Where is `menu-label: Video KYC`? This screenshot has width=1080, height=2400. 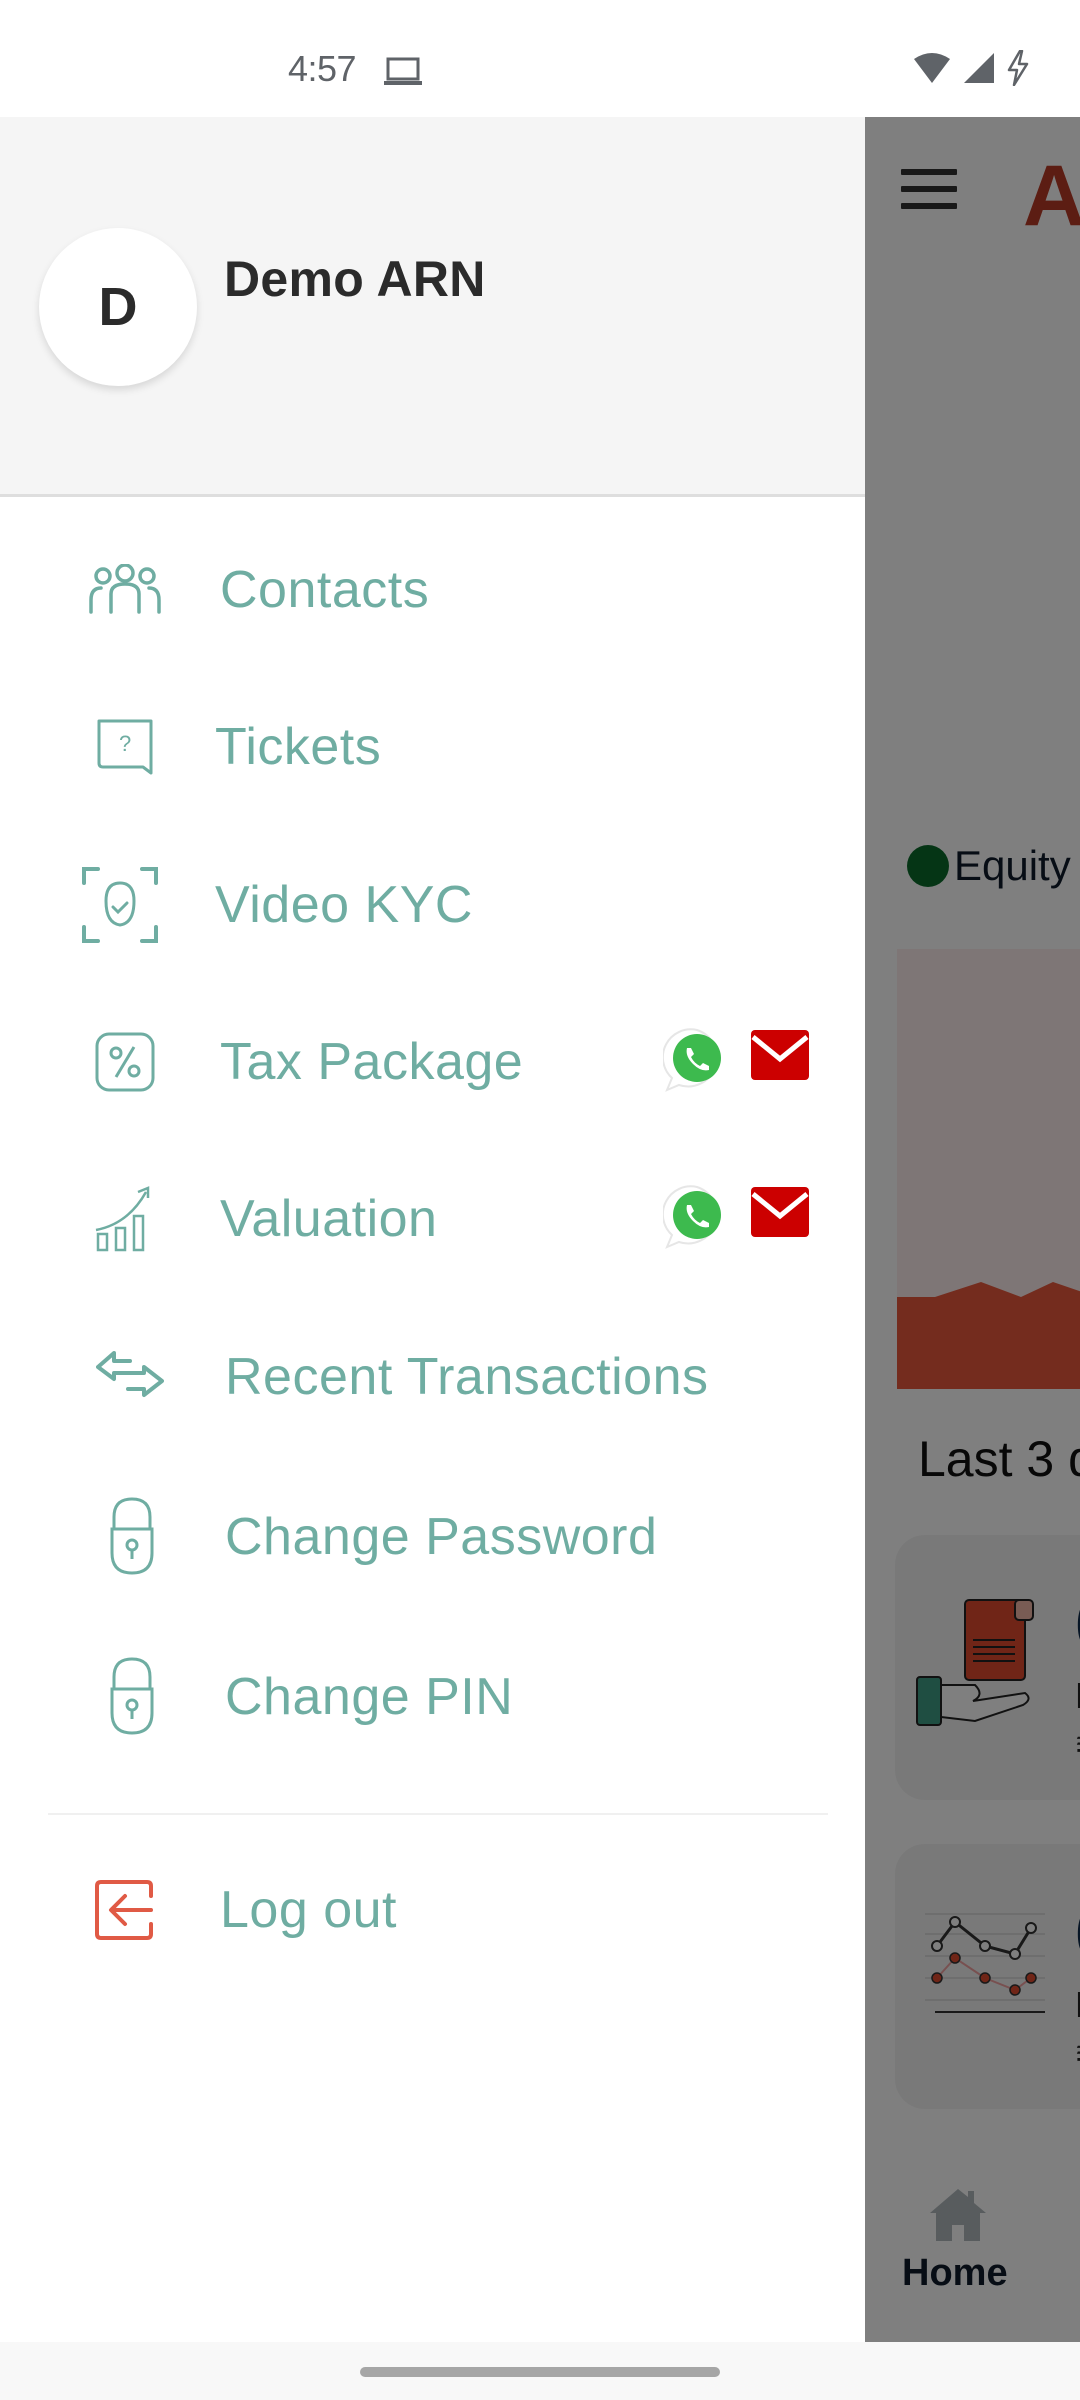
menu-label: Video KYC is located at coordinates (344, 905).